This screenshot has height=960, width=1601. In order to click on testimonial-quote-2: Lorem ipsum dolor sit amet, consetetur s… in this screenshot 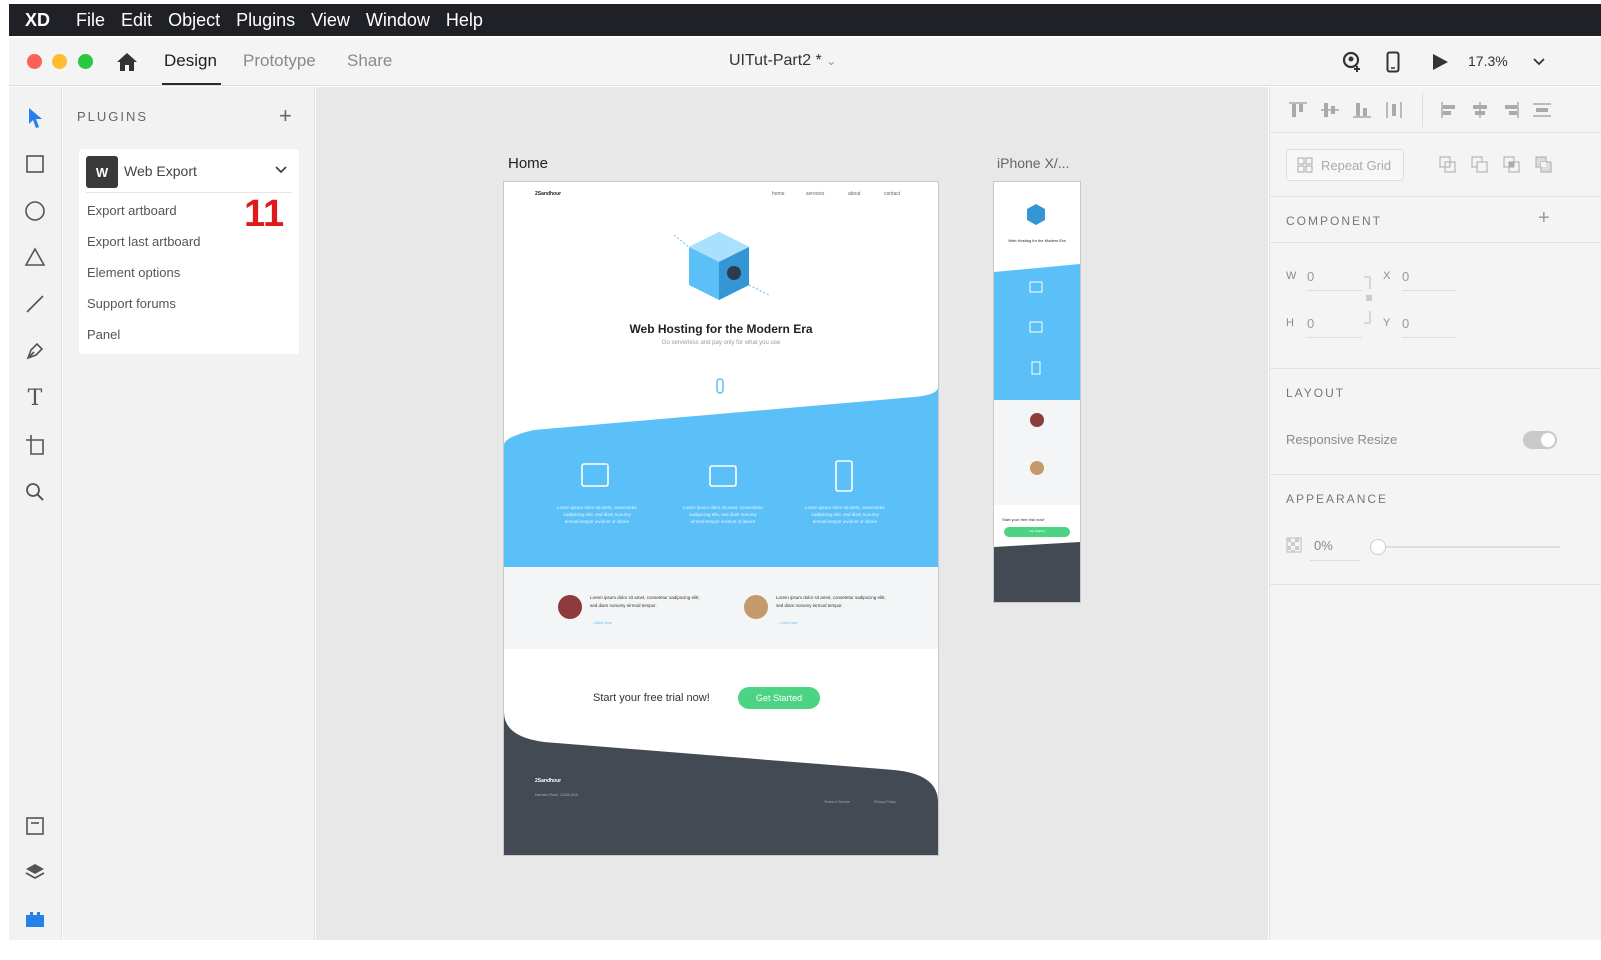, I will do `click(831, 601)`.